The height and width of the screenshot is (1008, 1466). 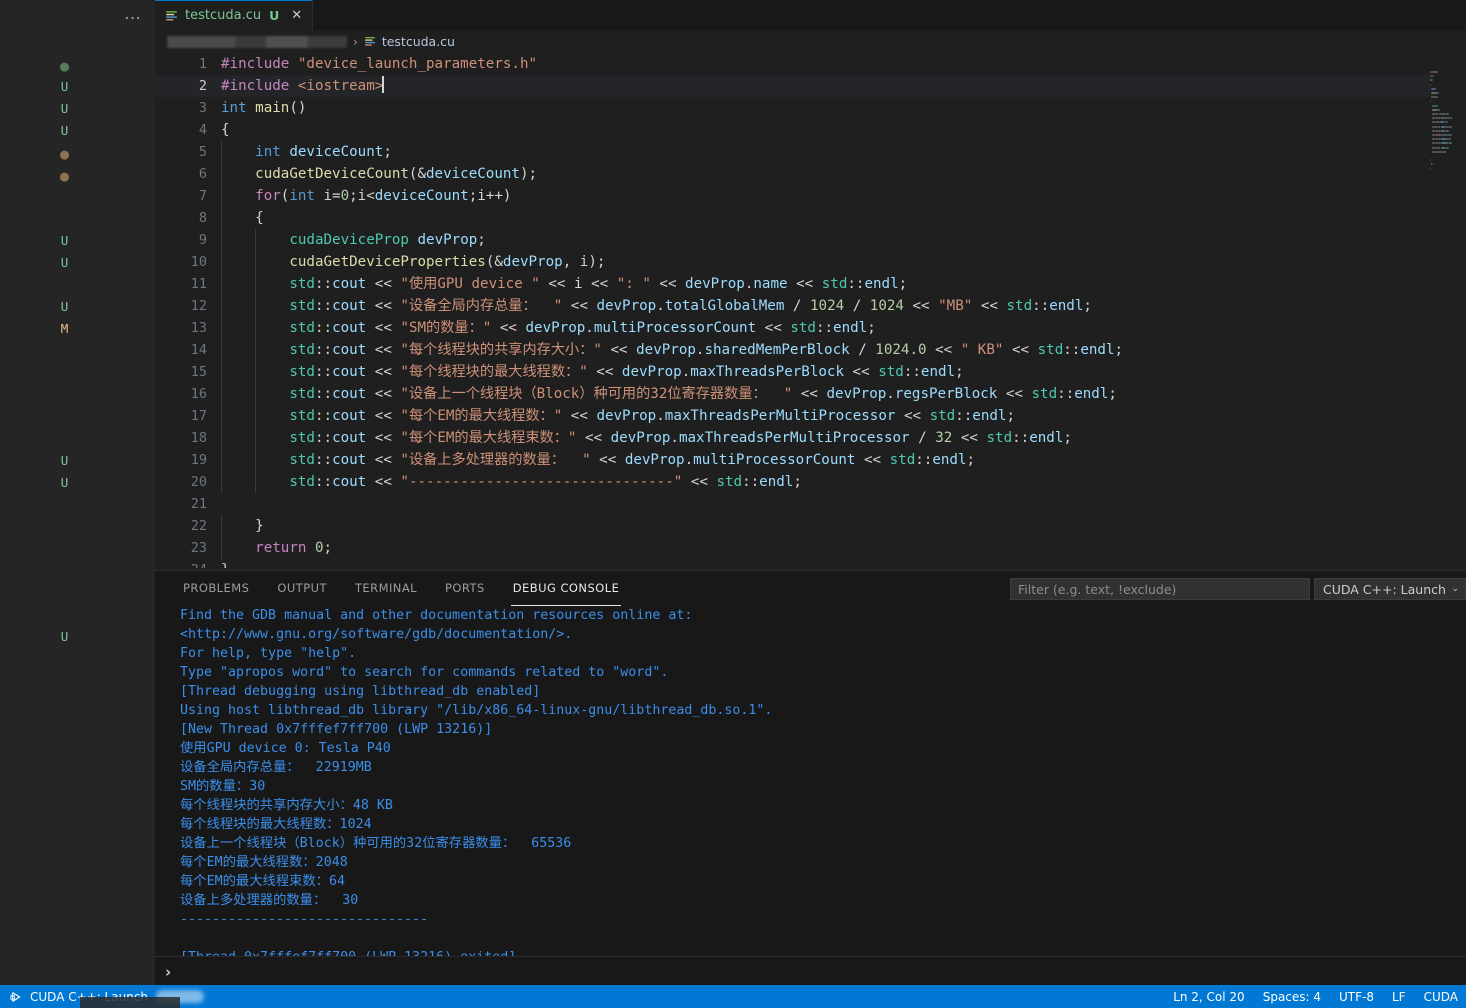 What do you see at coordinates (810, 240) in the screenshot?
I see `code-line: 9 cudaDeviceProp devProp;` at bounding box center [810, 240].